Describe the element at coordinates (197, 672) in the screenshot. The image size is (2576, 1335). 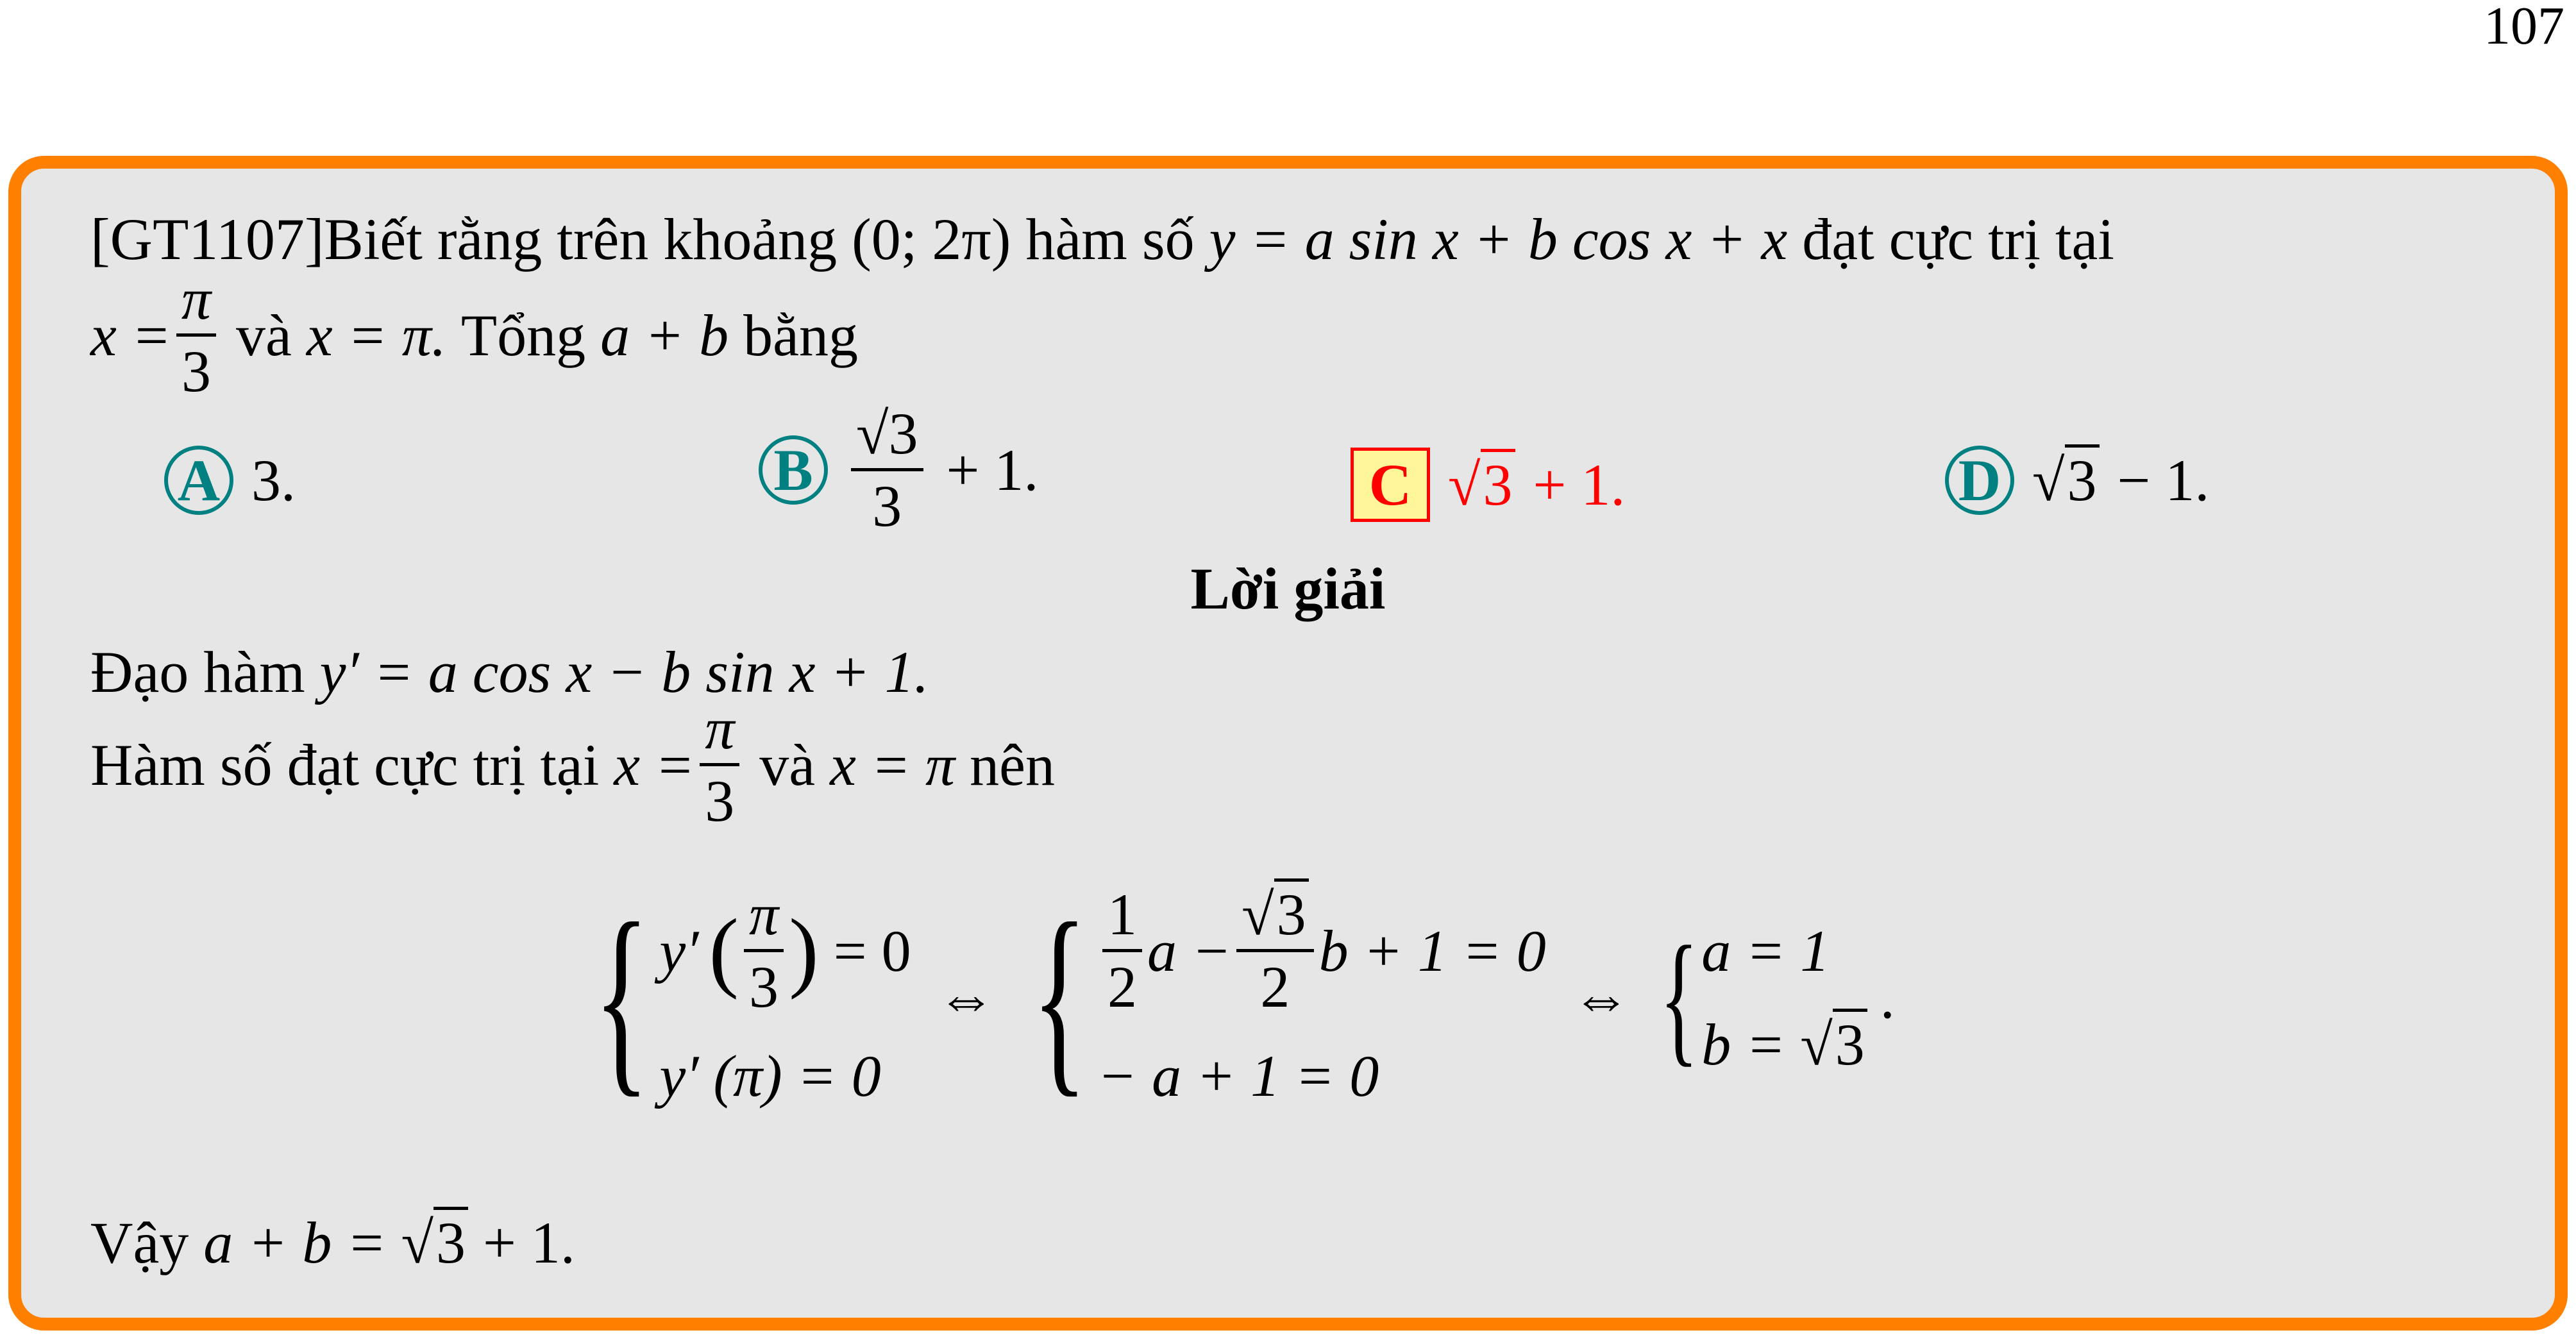
I see `derivative-label: Đạo hàm` at that location.